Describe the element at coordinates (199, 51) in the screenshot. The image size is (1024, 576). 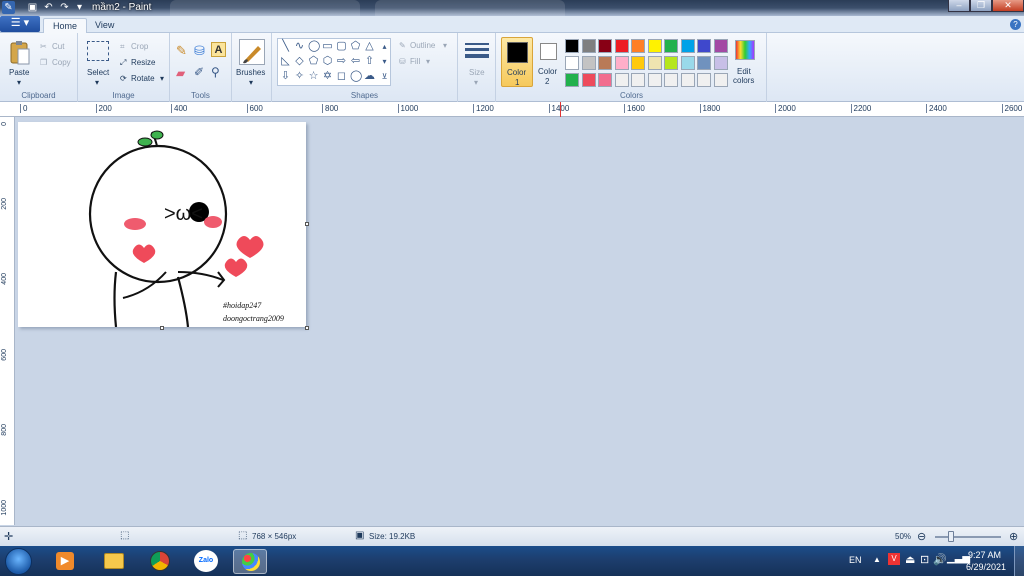
I see `fill-bucket-icon: ⛁` at that location.